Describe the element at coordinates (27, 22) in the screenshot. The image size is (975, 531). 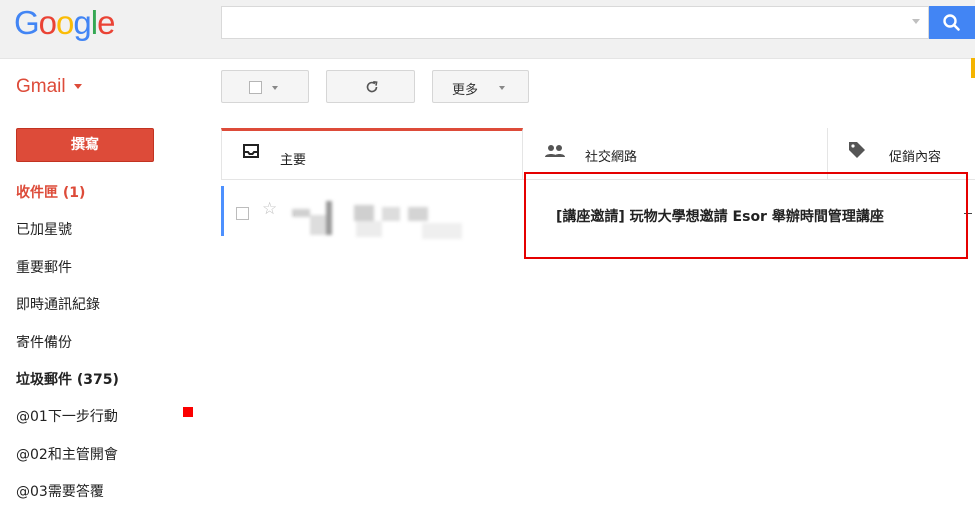
I see `logo-letter: G` at that location.